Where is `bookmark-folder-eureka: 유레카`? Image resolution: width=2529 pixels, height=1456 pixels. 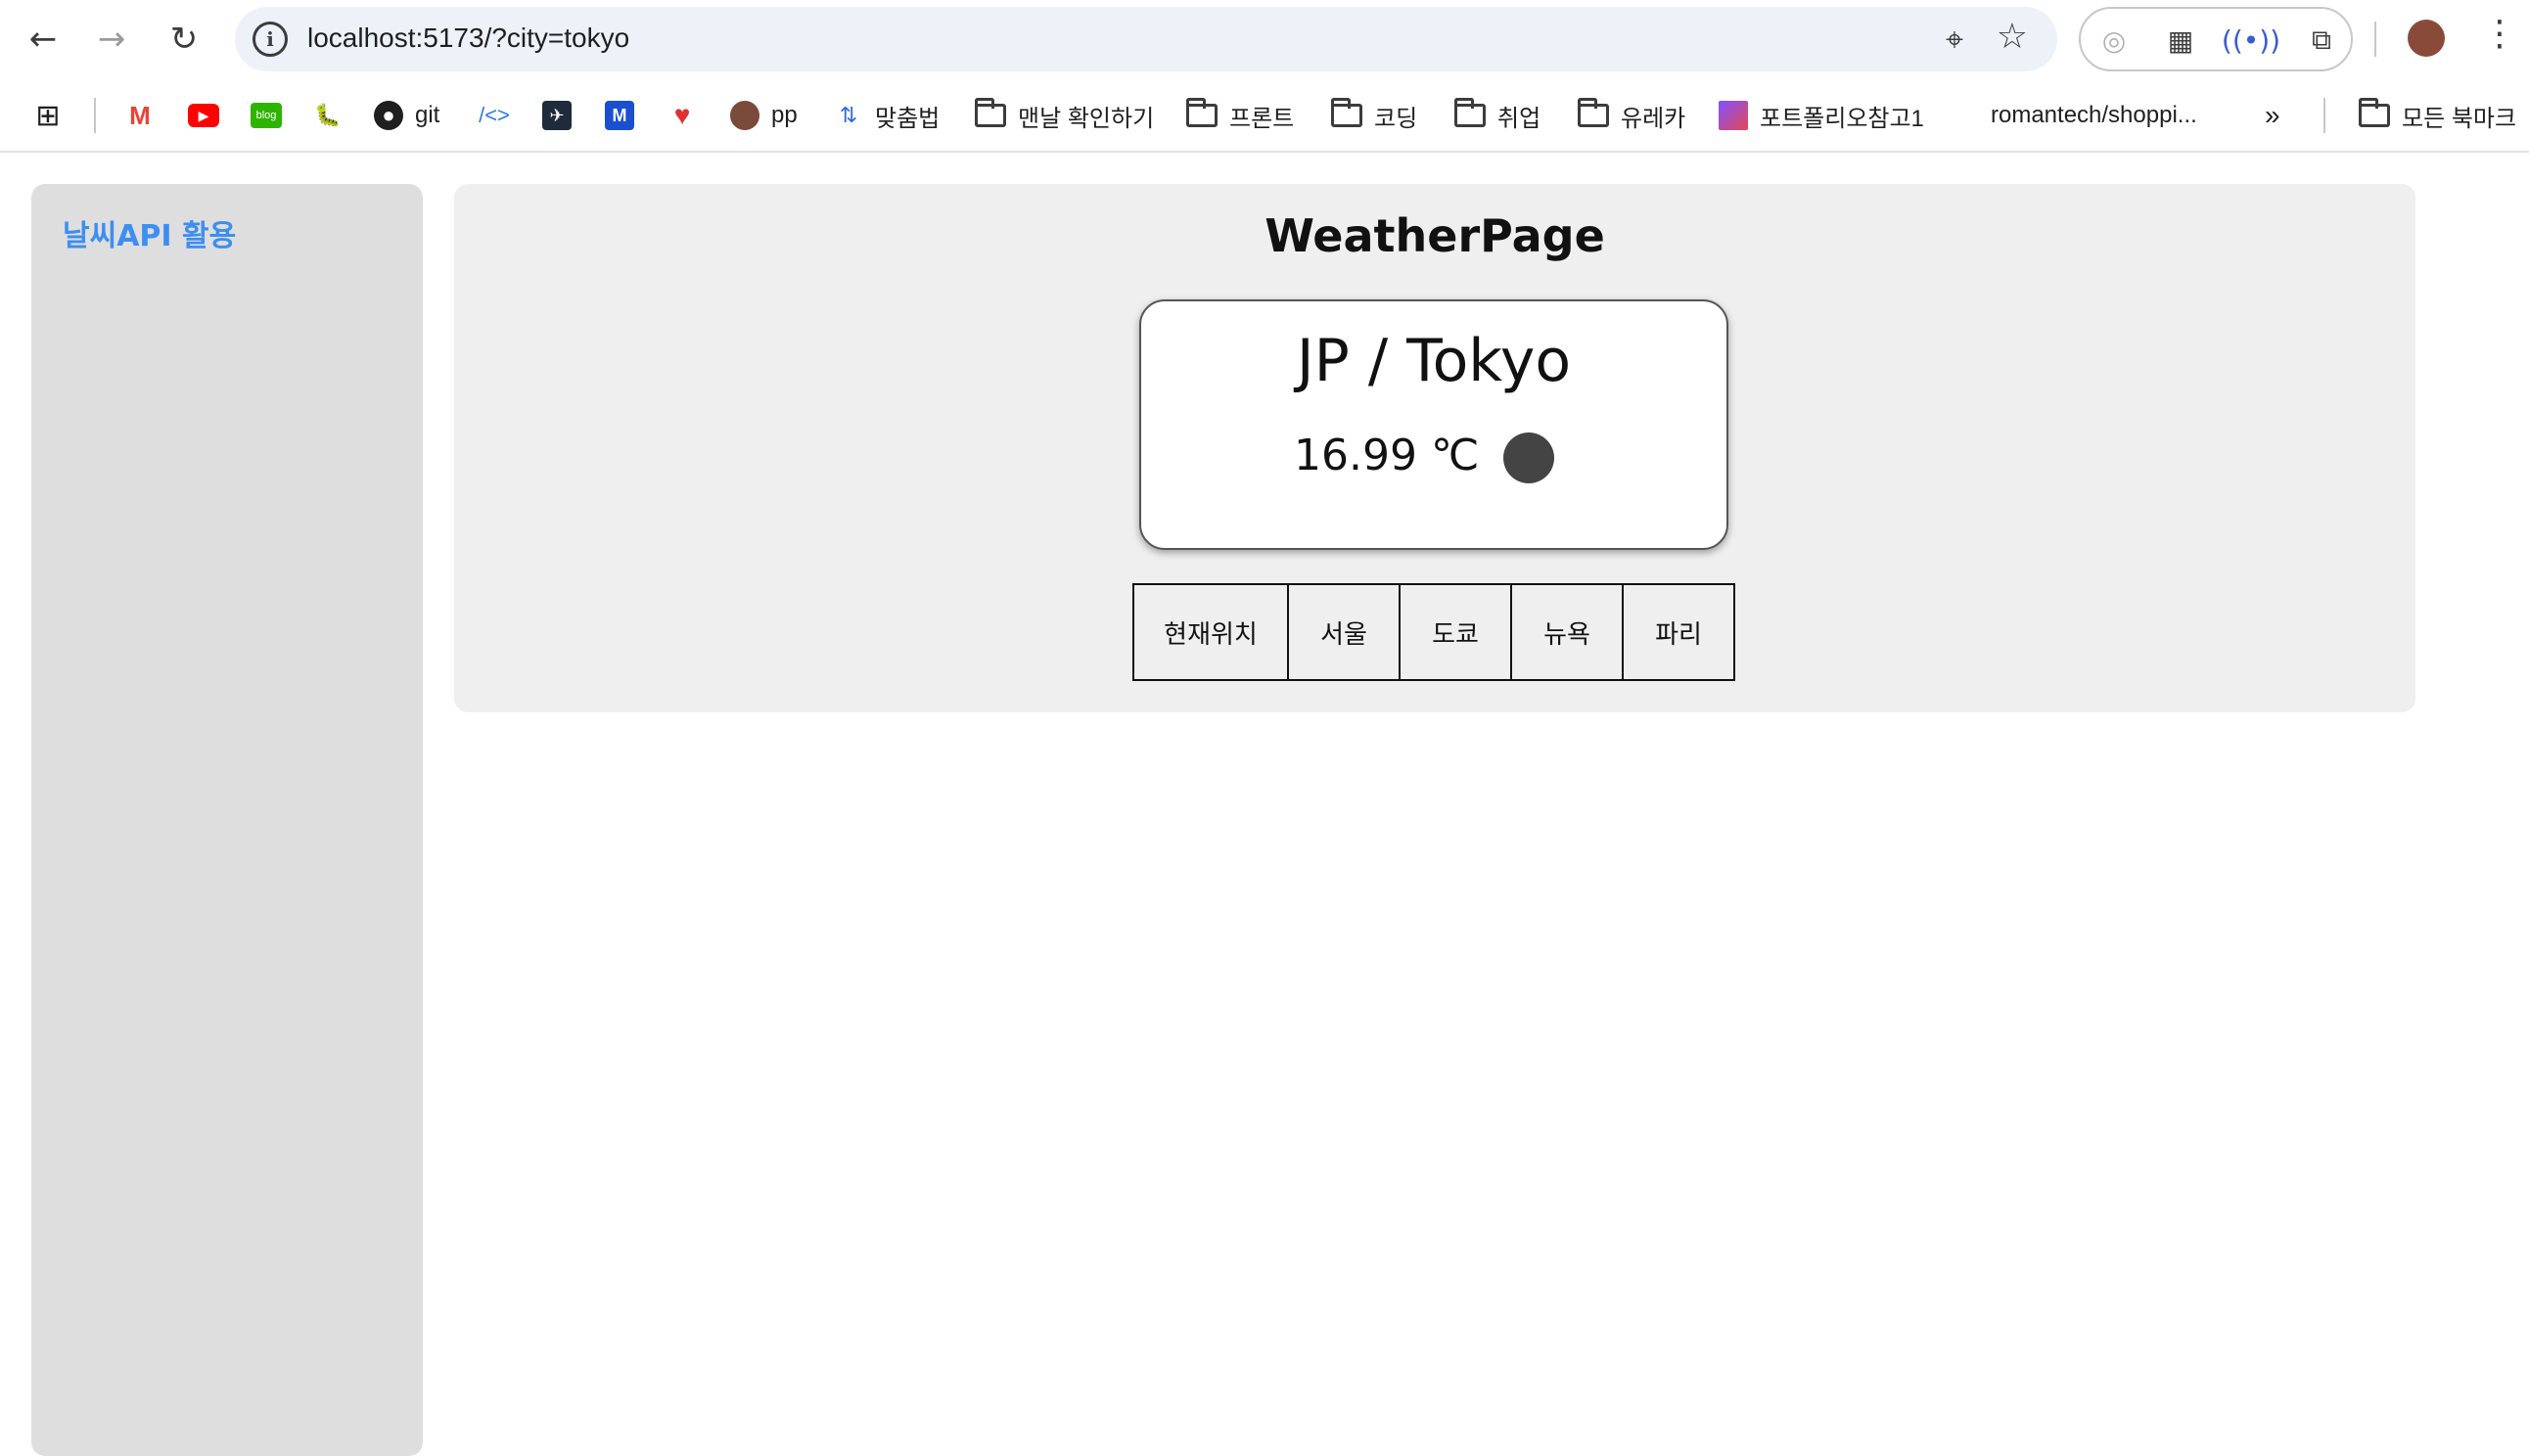 bookmark-folder-eureka: 유레카 is located at coordinates (1631, 115).